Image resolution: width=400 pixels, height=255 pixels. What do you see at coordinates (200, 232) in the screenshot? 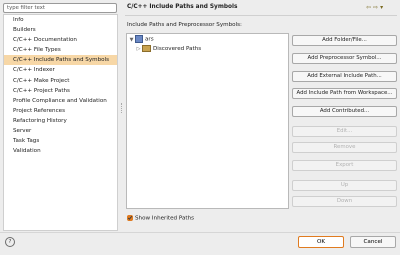
I see `footer-separator` at bounding box center [200, 232].